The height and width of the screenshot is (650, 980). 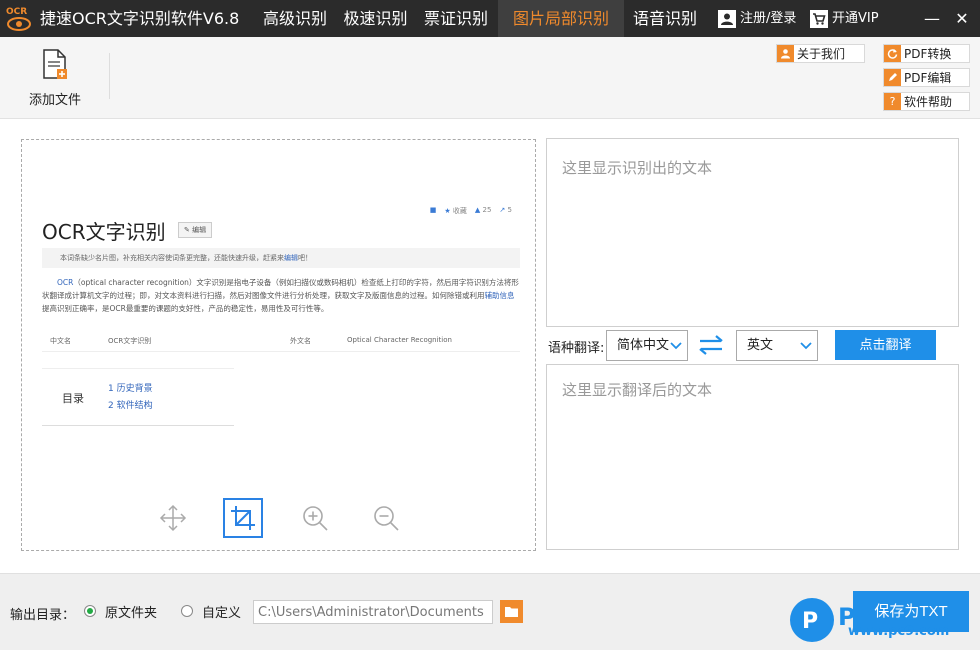 I want to click on software-help-label: 软件帮助, so click(x=928, y=102).